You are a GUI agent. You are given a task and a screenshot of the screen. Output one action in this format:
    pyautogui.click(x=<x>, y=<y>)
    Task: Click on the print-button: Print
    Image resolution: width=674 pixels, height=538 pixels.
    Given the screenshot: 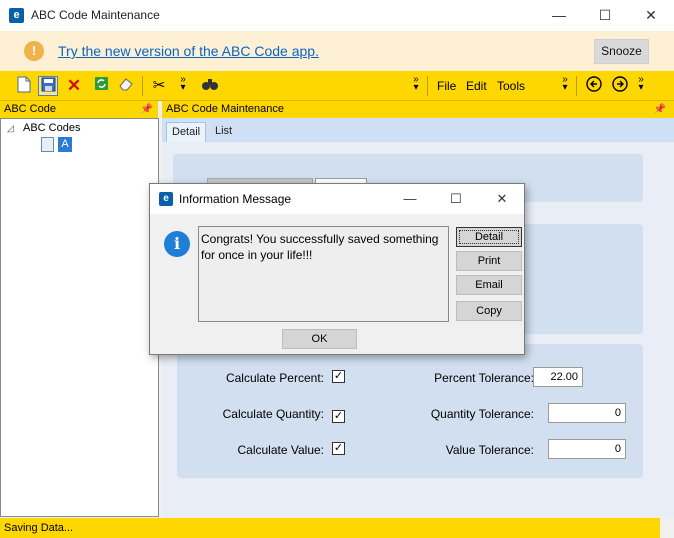 What is the action you would take?
    pyautogui.click(x=489, y=261)
    